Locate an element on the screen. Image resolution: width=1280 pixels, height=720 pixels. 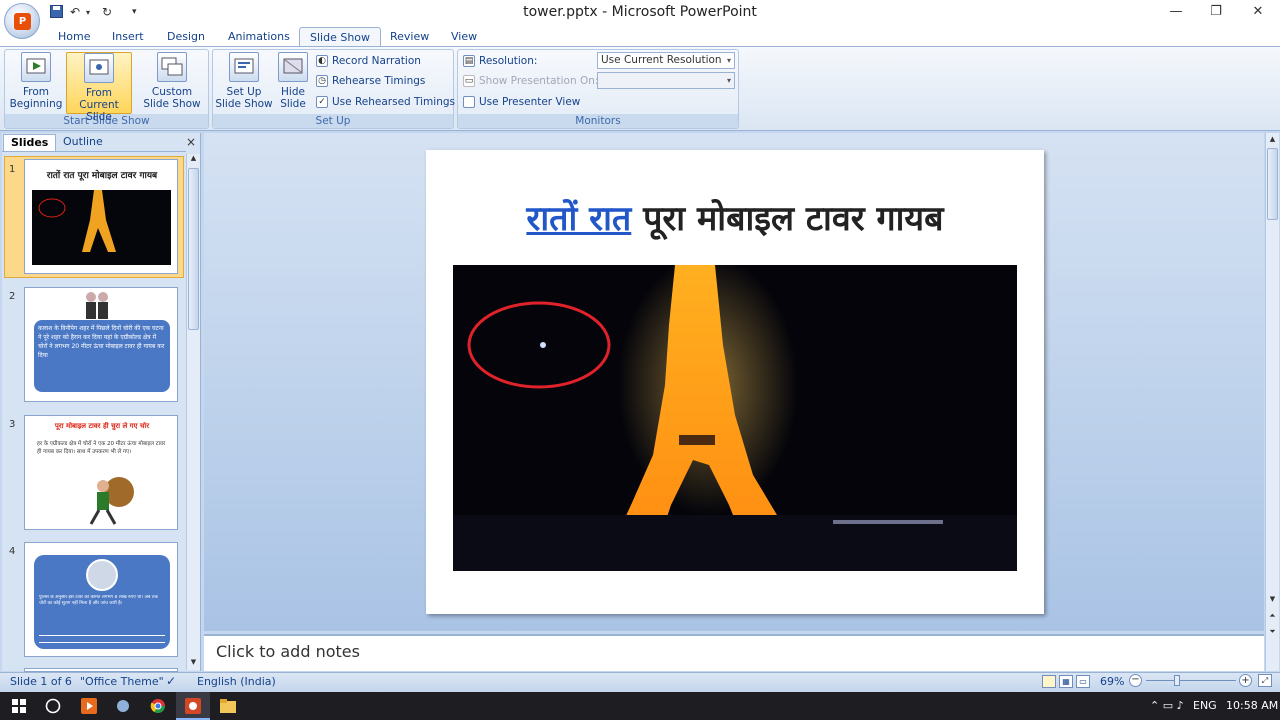
tab-slide-show: Slide Show is located at coordinates (340, 37).